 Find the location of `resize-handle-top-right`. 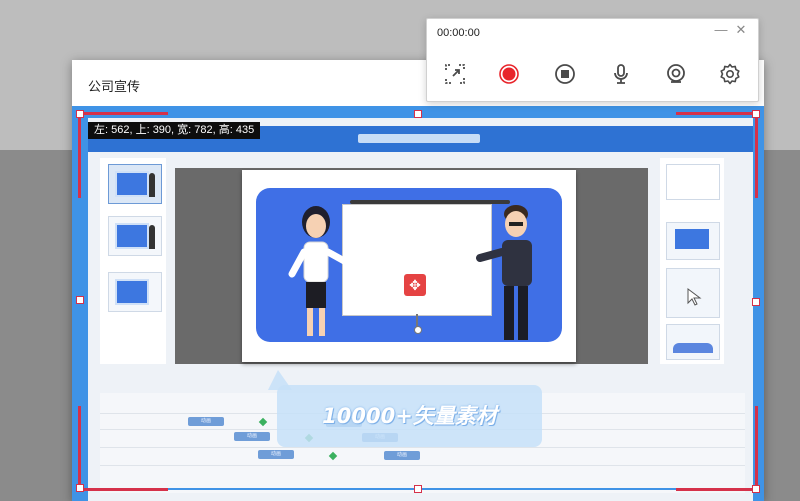

resize-handle-top-right is located at coordinates (756, 114).